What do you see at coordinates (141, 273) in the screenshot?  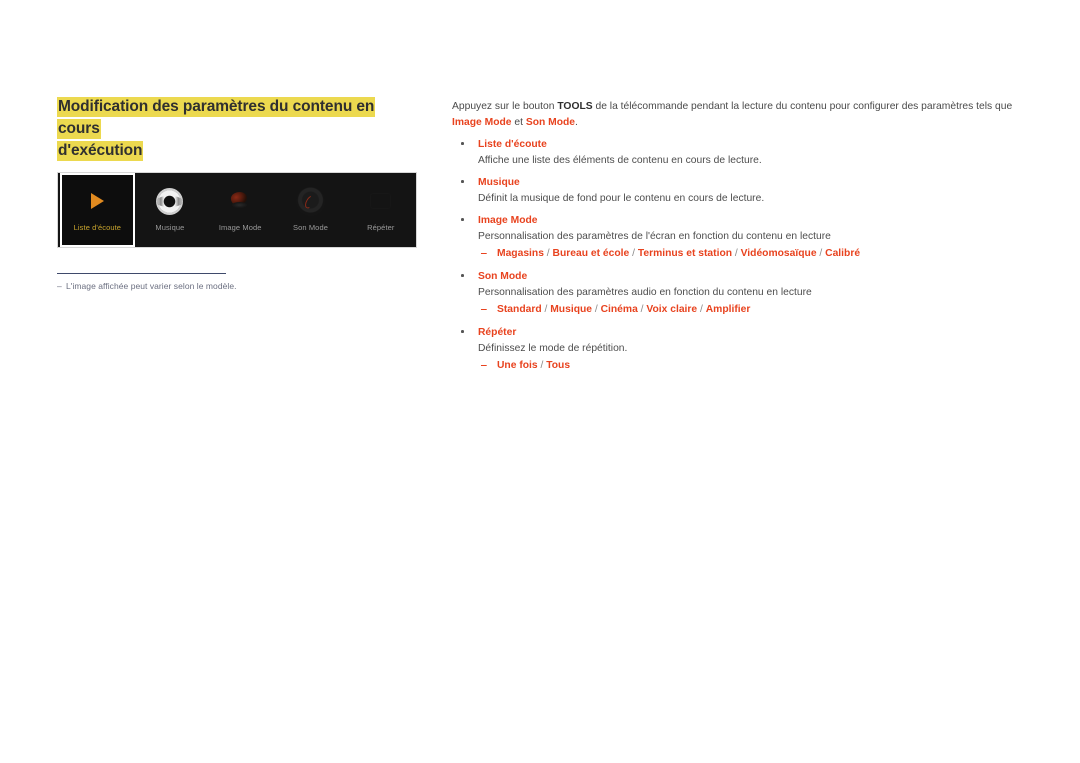 I see `footnote-separator` at bounding box center [141, 273].